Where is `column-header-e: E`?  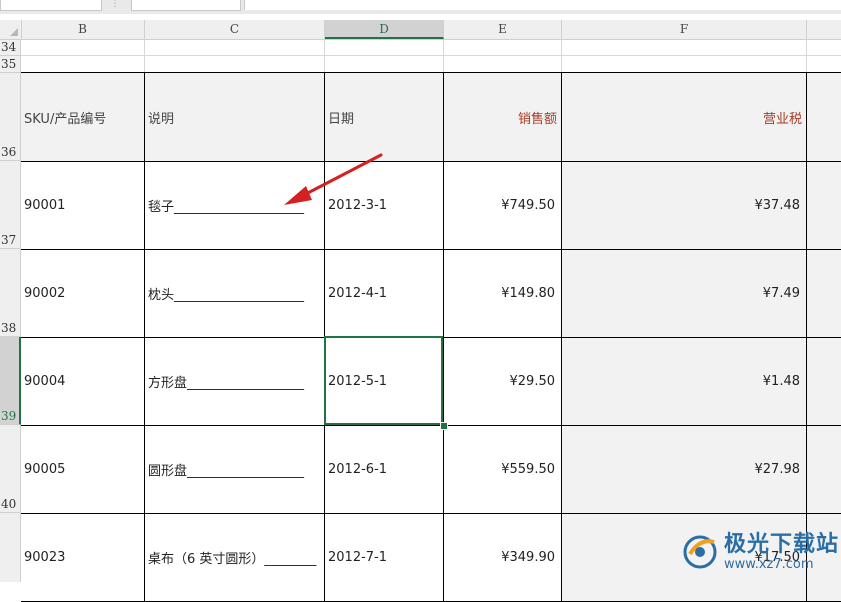 column-header-e: E is located at coordinates (503, 29).